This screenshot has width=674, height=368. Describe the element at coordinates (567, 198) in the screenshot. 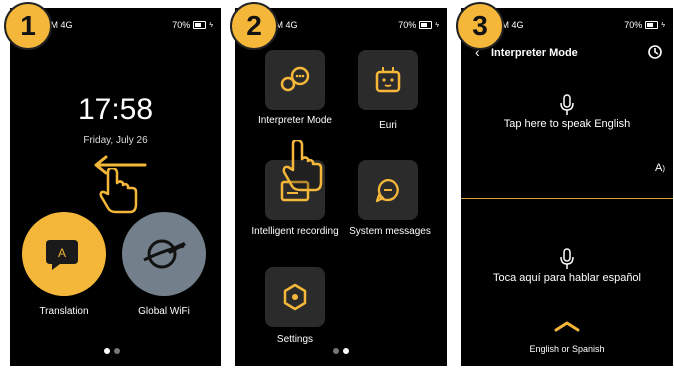

I see `section-divider` at that location.